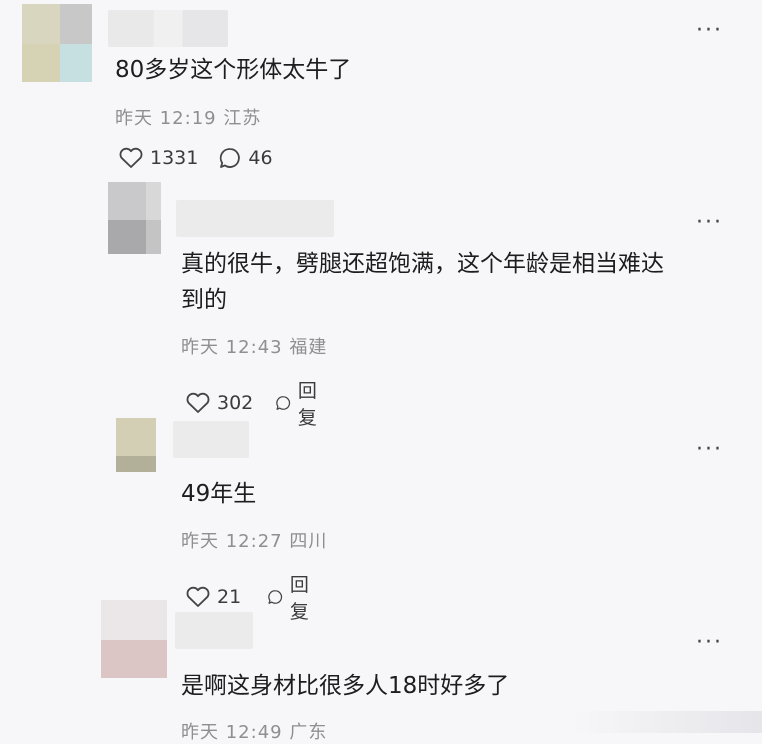  Describe the element at coordinates (213, 597) in the screenshot. I see `like-button: 21` at that location.